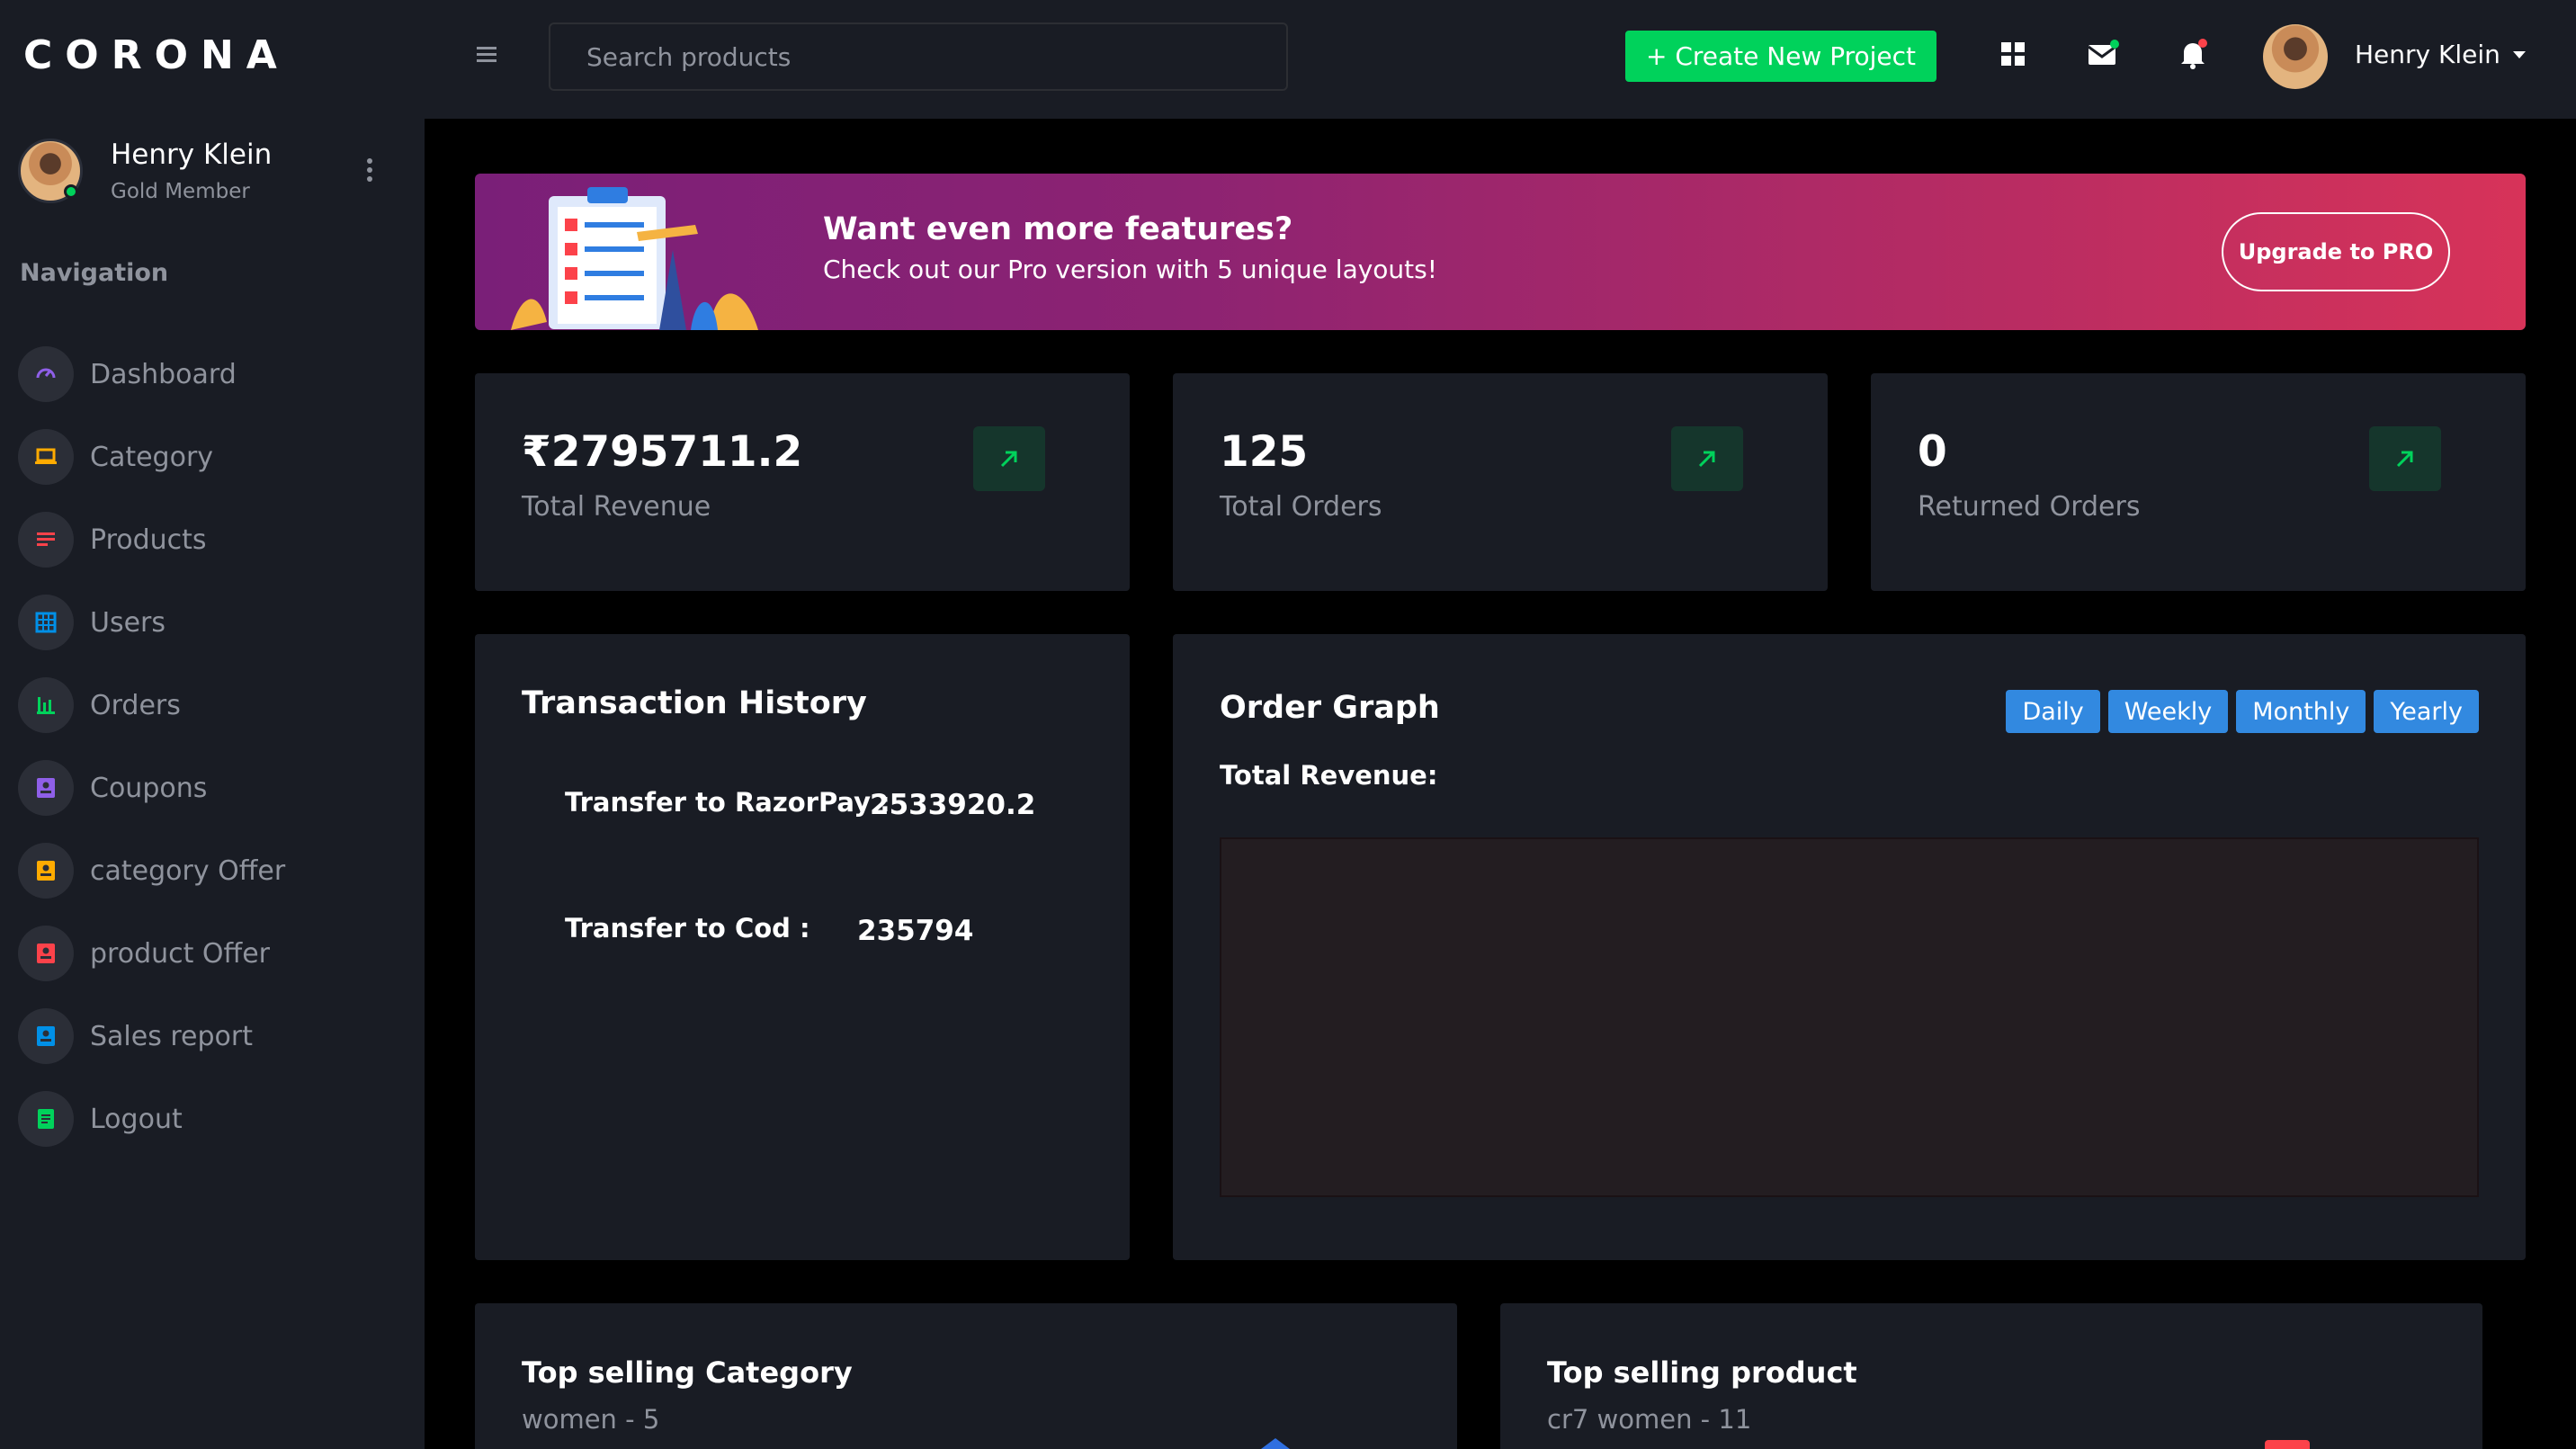 The image size is (2576, 1449). I want to click on chevron-down-icon, so click(2519, 54).